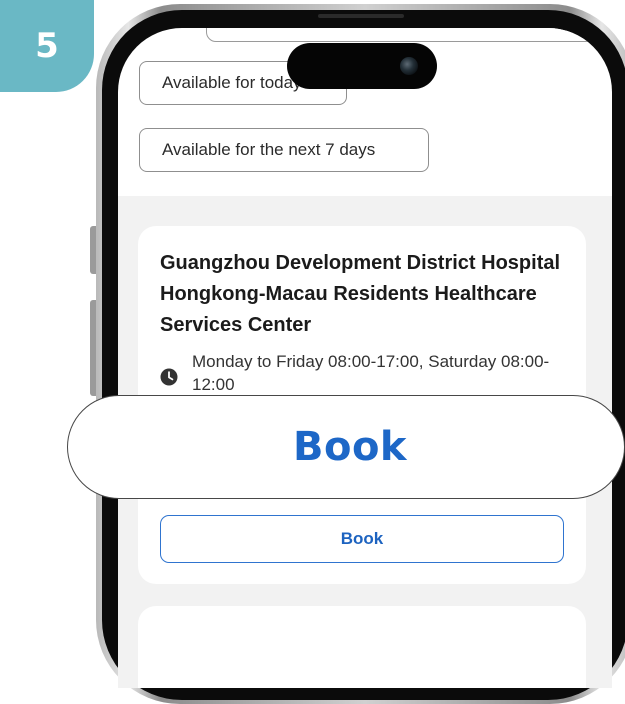 This screenshot has height=704, width=625. I want to click on book-button-magnified-callout: Book, so click(346, 447).